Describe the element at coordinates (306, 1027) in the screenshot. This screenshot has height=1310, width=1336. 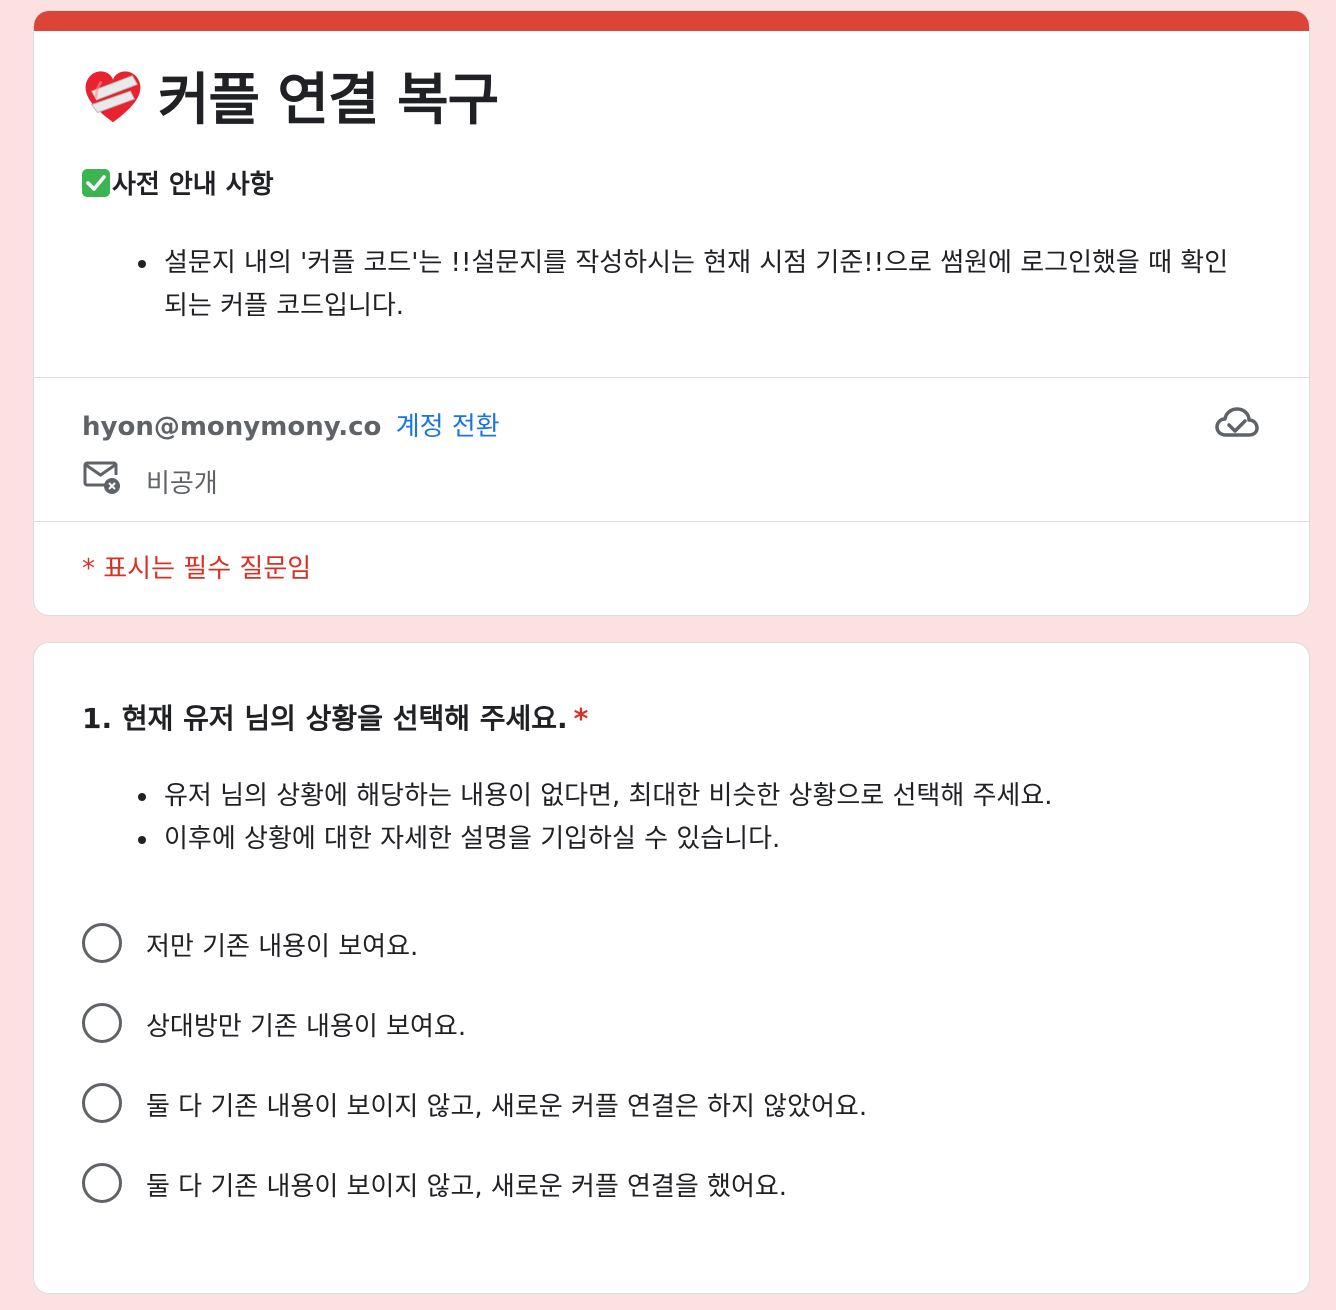
I see `radio-option-label: 상대방만 기존 내용이 보여요.` at that location.